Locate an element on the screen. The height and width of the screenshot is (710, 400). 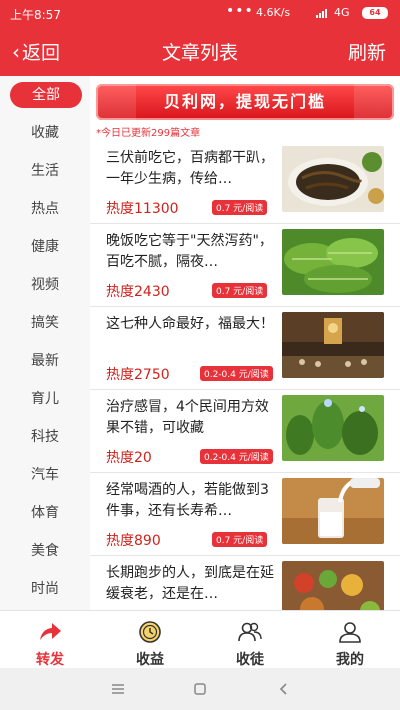
article-heat: 热度2750 is located at coordinates (138, 375).